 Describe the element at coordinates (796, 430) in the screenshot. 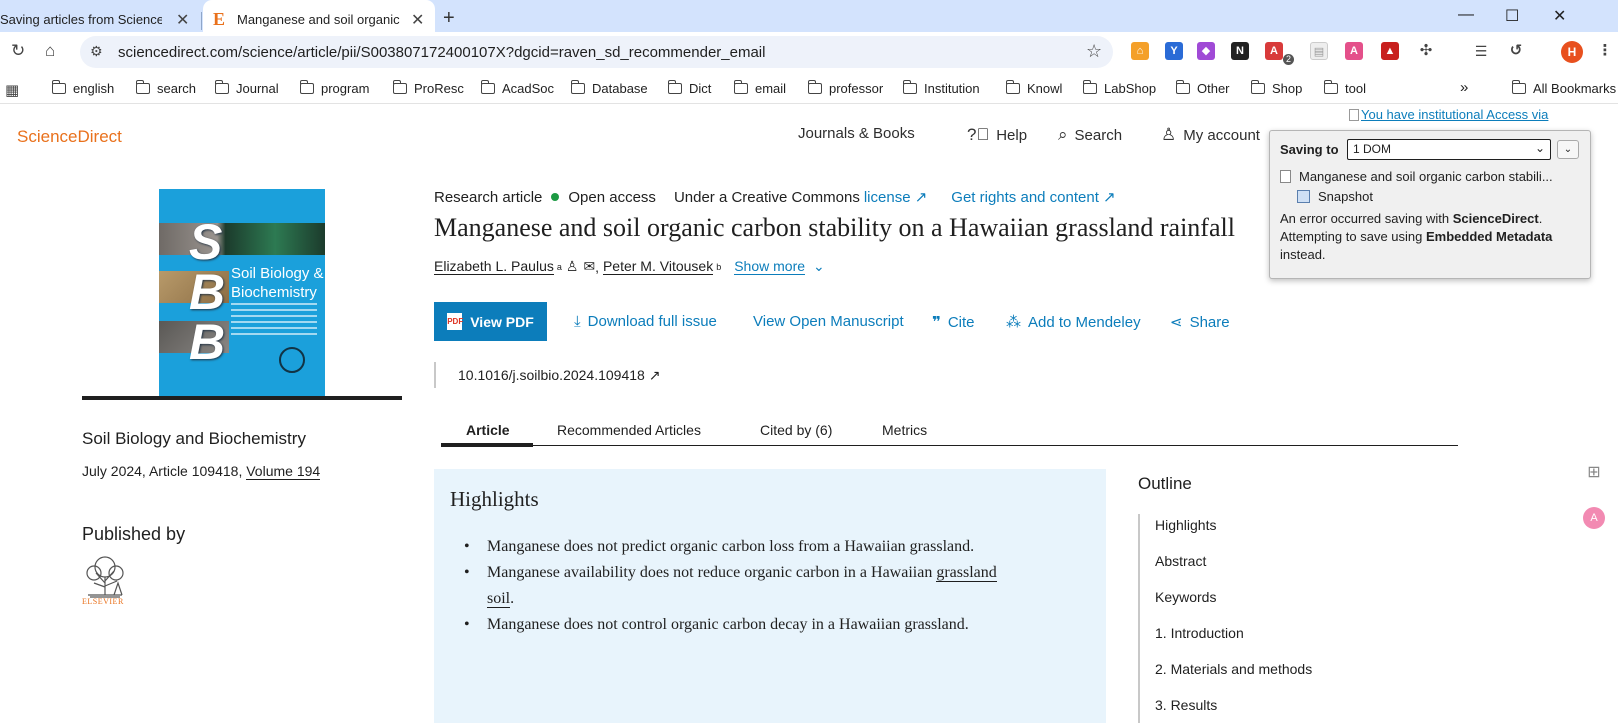

I see `tab-cited-by: Cited by (6)` at that location.